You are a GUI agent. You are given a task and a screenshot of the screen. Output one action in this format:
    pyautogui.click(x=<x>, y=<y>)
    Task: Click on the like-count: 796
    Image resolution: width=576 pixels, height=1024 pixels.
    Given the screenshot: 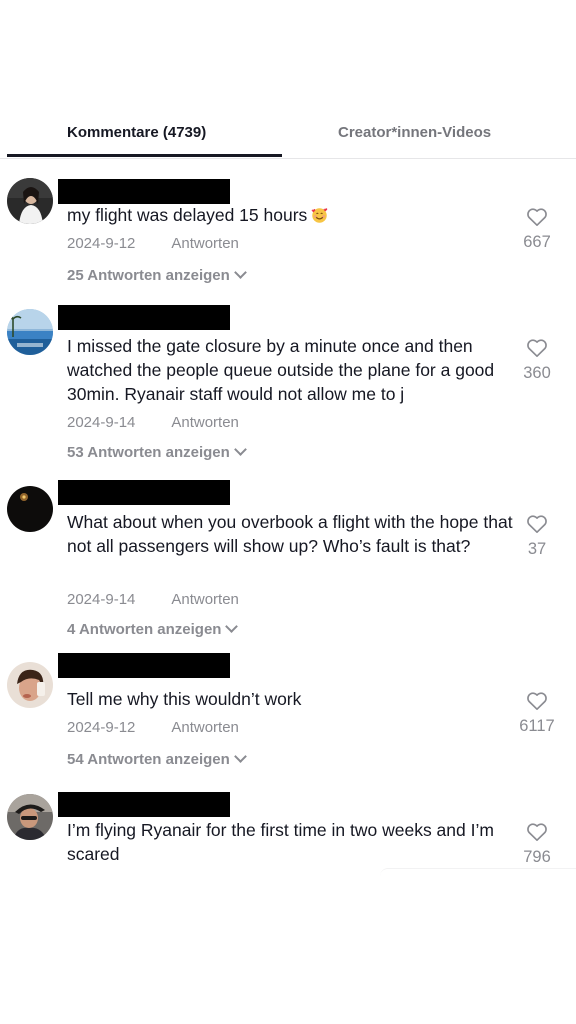 What is the action you would take?
    pyautogui.click(x=537, y=857)
    